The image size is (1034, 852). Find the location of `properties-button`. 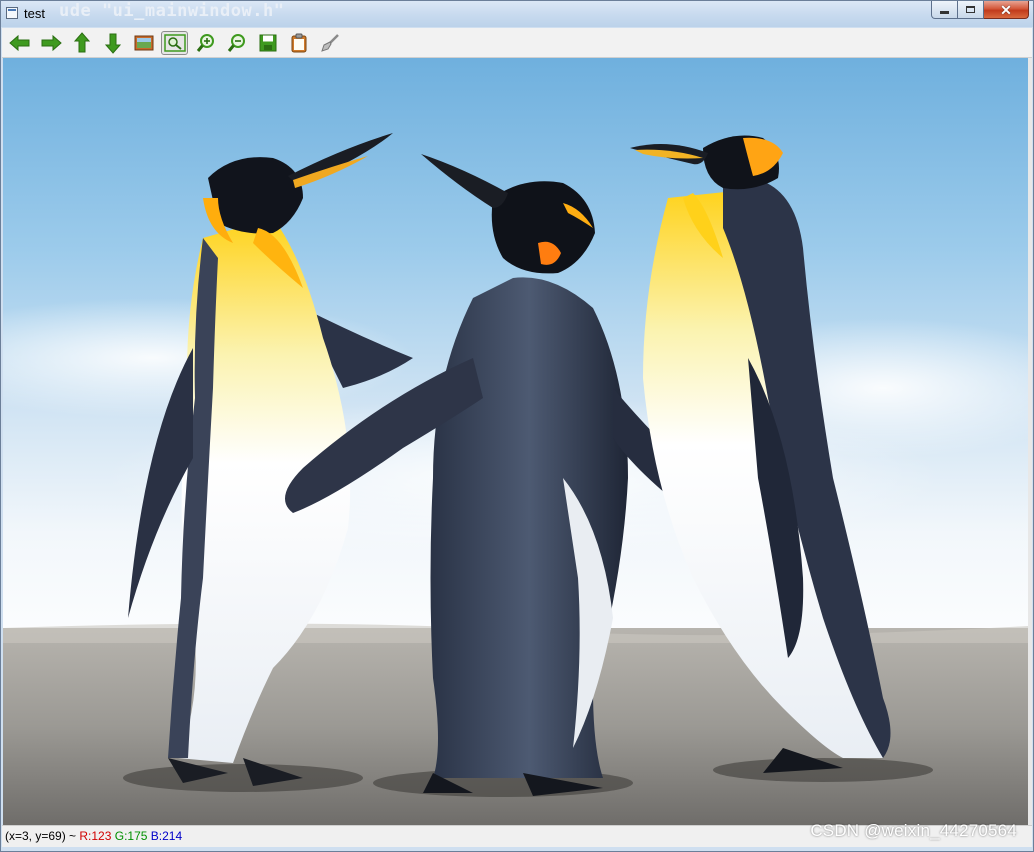

properties-button is located at coordinates (329, 43).